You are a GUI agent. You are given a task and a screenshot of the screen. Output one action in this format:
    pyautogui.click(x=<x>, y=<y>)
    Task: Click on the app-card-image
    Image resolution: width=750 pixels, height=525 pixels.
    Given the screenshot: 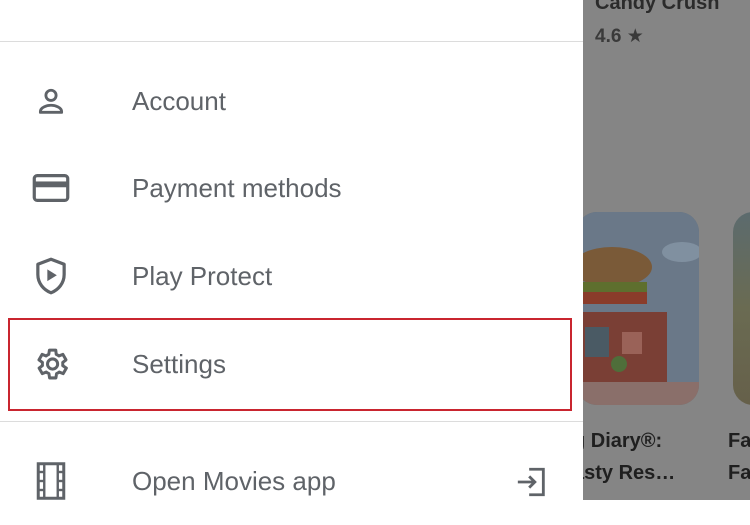 What is the action you would take?
    pyautogui.click(x=641, y=308)
    